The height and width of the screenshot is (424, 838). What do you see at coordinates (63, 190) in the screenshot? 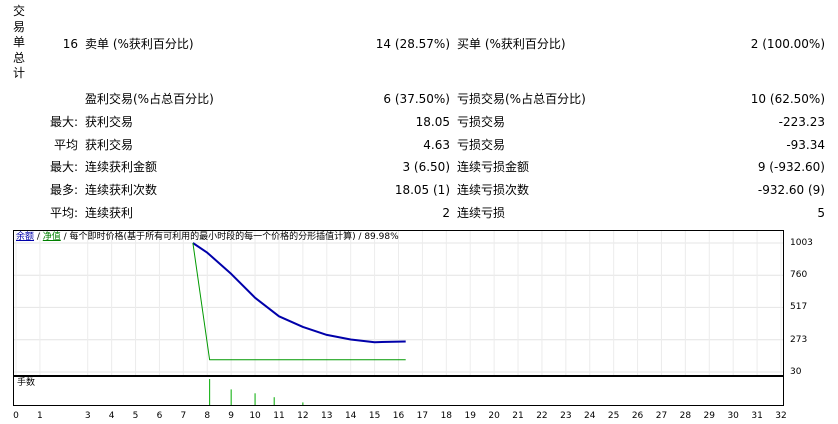
I see `stats-row-prefix: 最多:` at bounding box center [63, 190].